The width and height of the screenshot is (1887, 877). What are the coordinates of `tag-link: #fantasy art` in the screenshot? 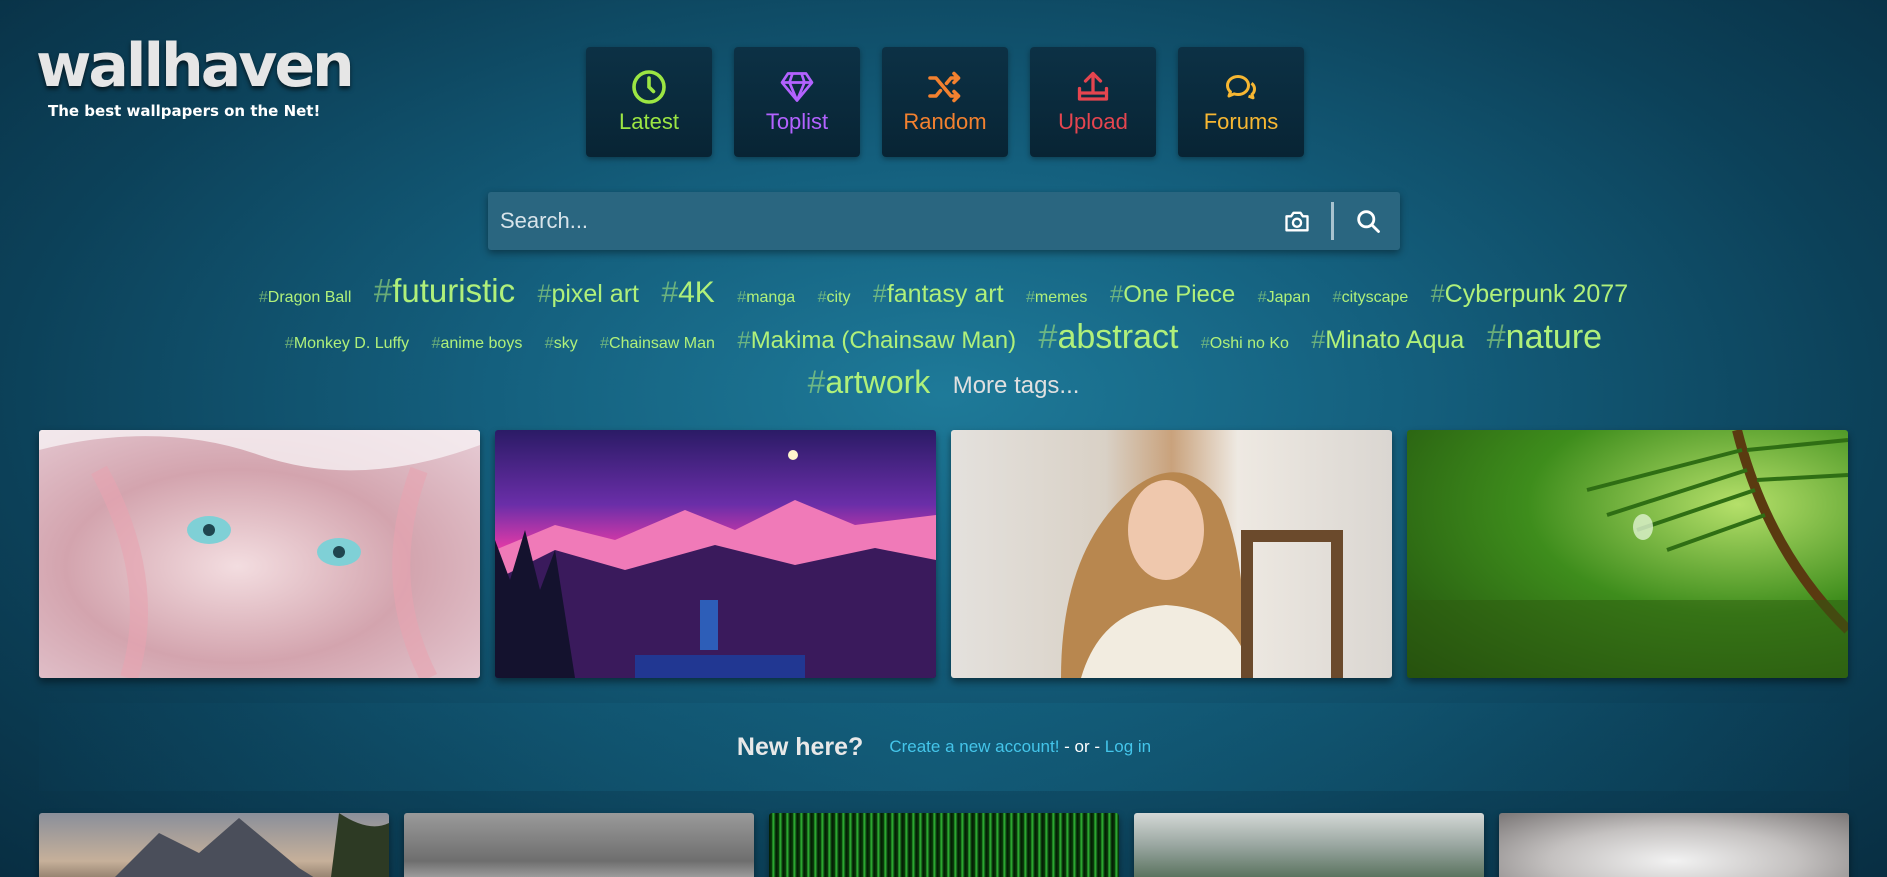 It's located at (938, 294).